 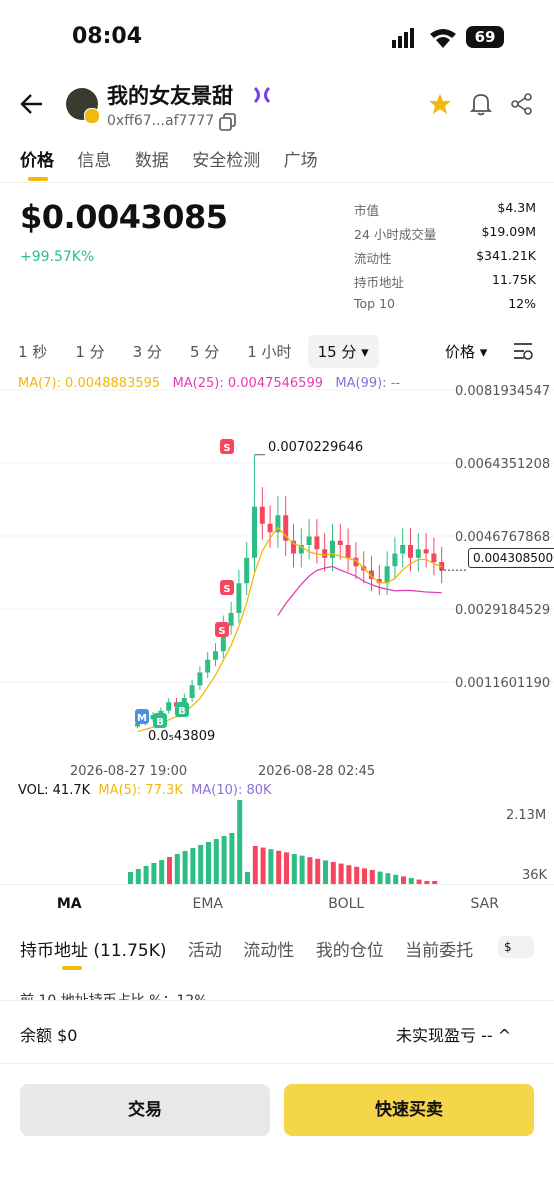 I want to click on indicator-boll: BOLL, so click(x=346, y=904).